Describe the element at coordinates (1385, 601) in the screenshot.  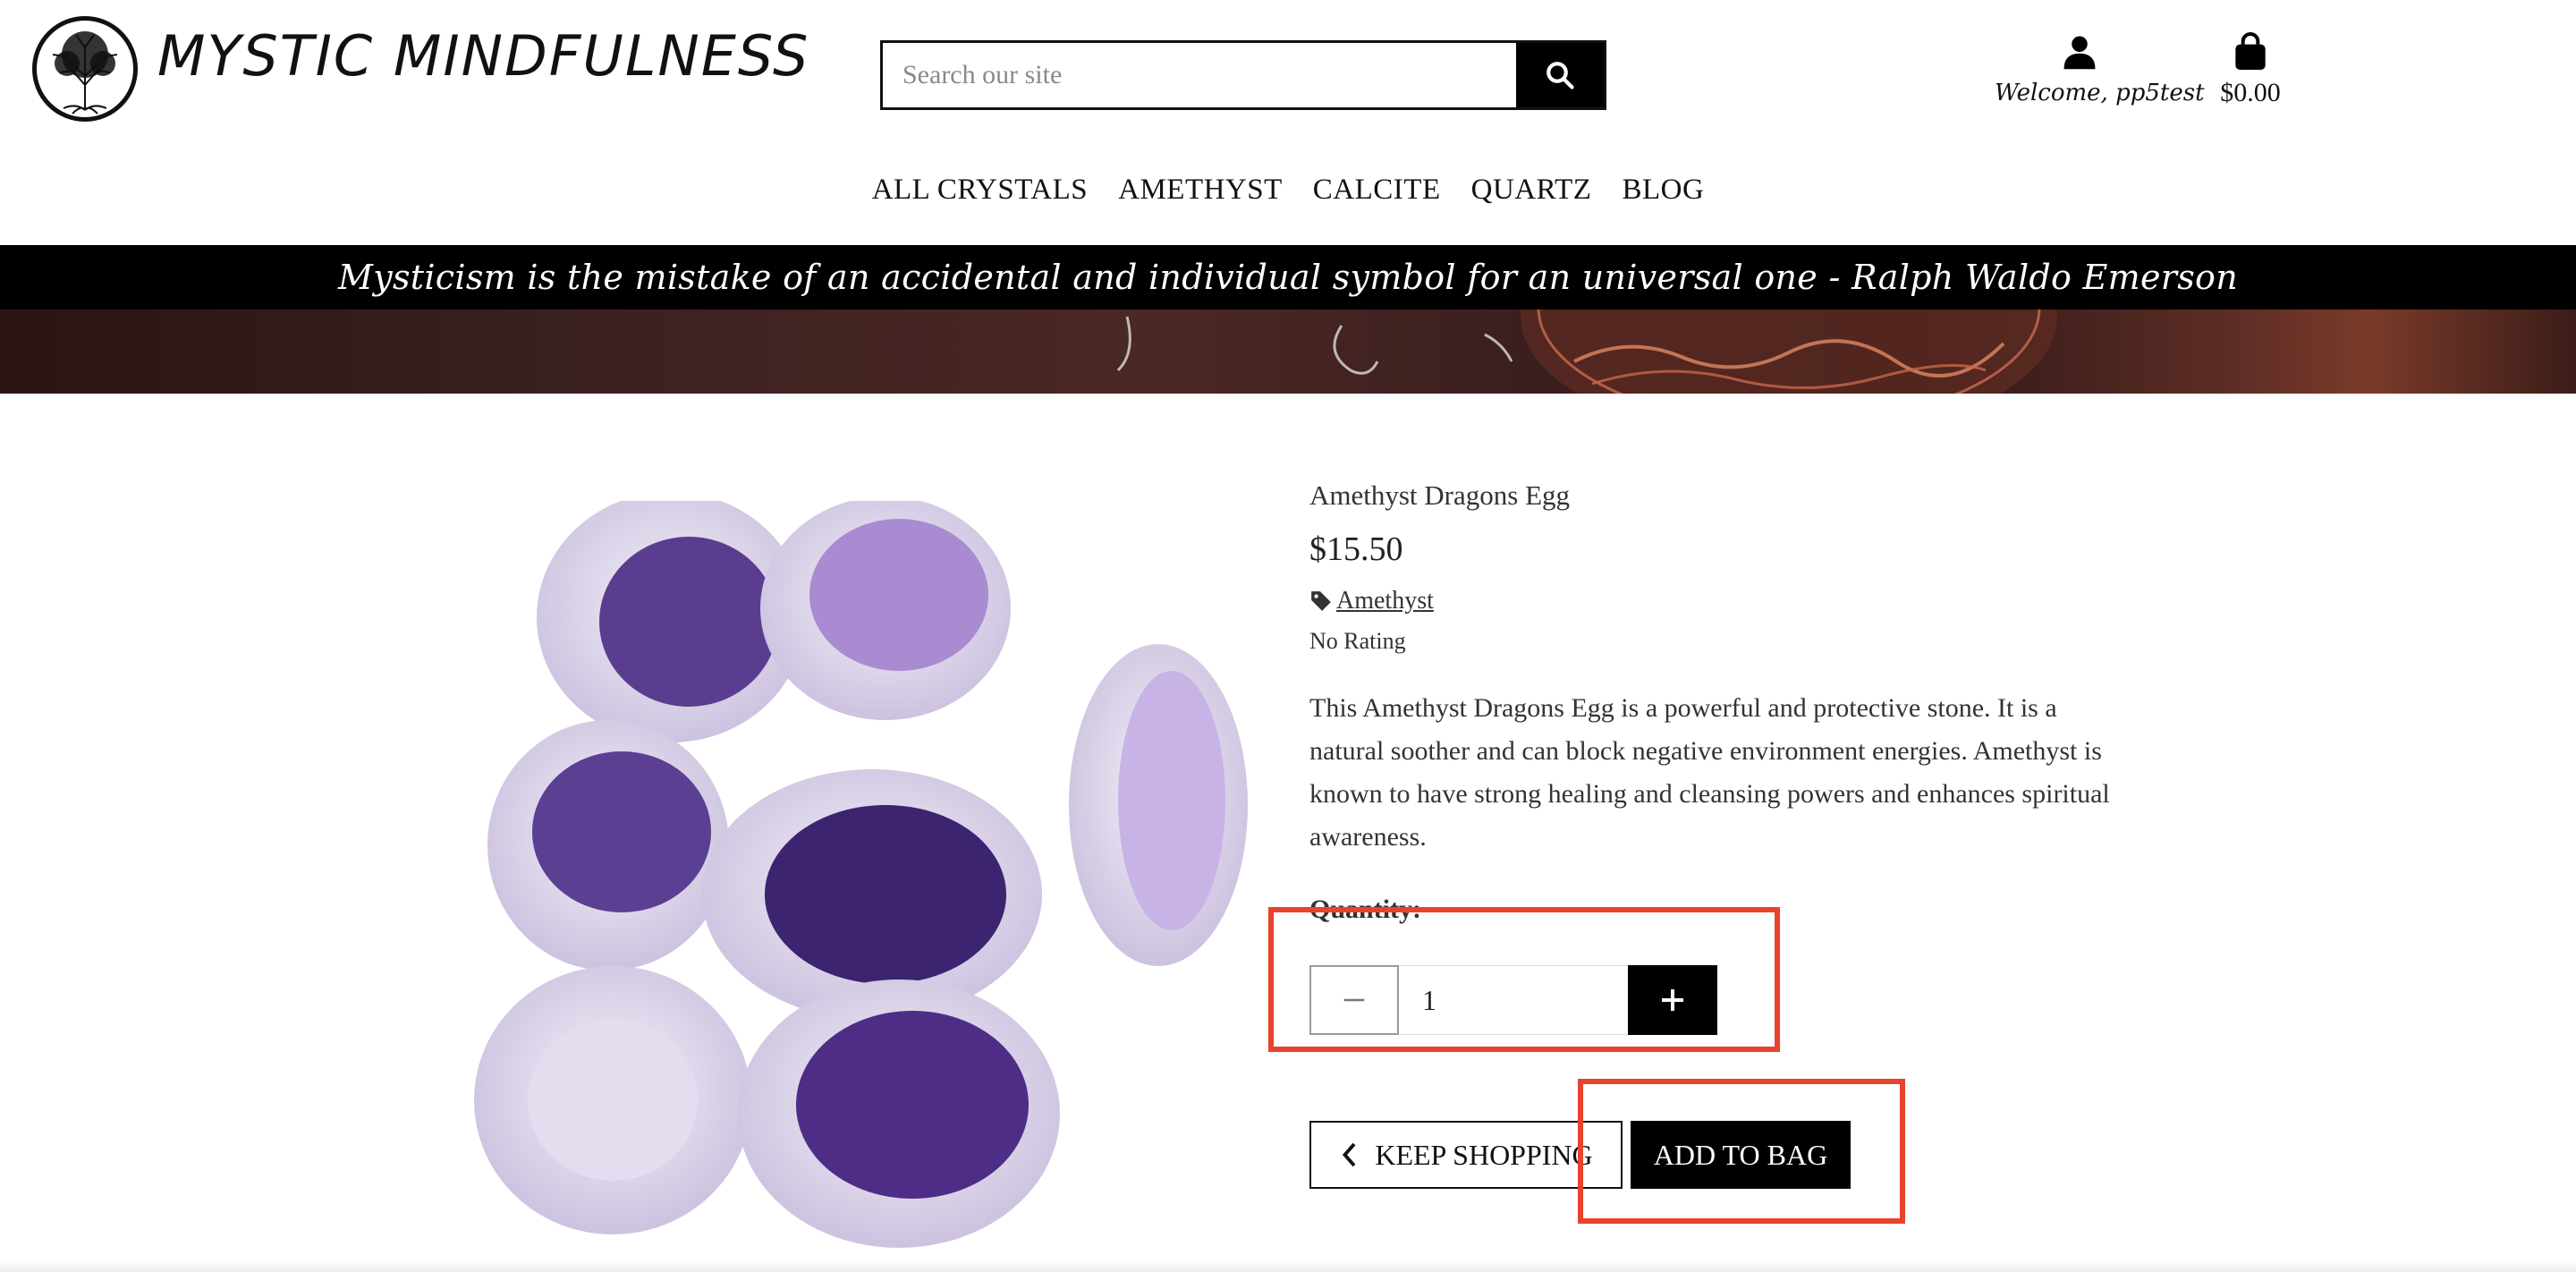
I see `category-link: Amethyst` at that location.